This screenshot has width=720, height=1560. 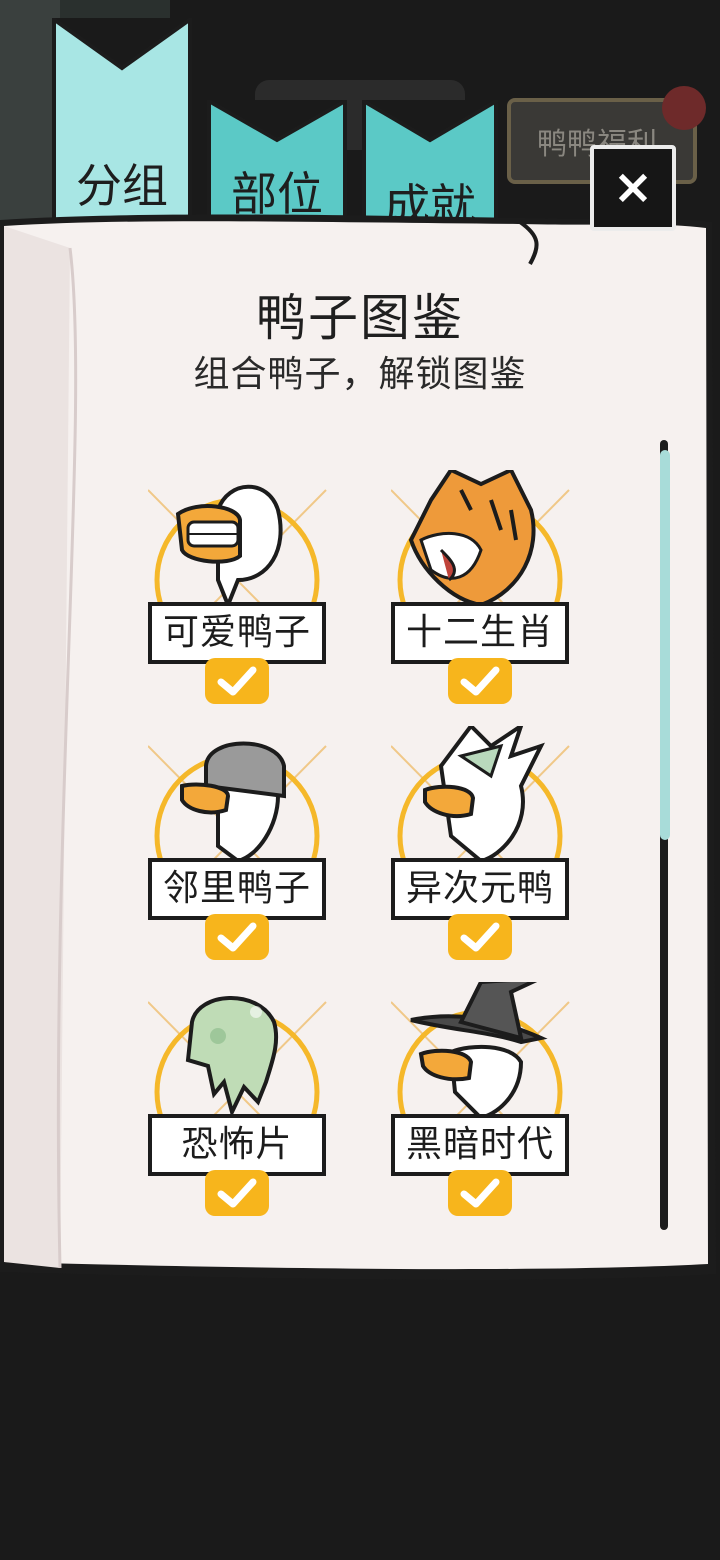 I want to click on collection-card: 异次元鸭, so click(x=491, y=843).